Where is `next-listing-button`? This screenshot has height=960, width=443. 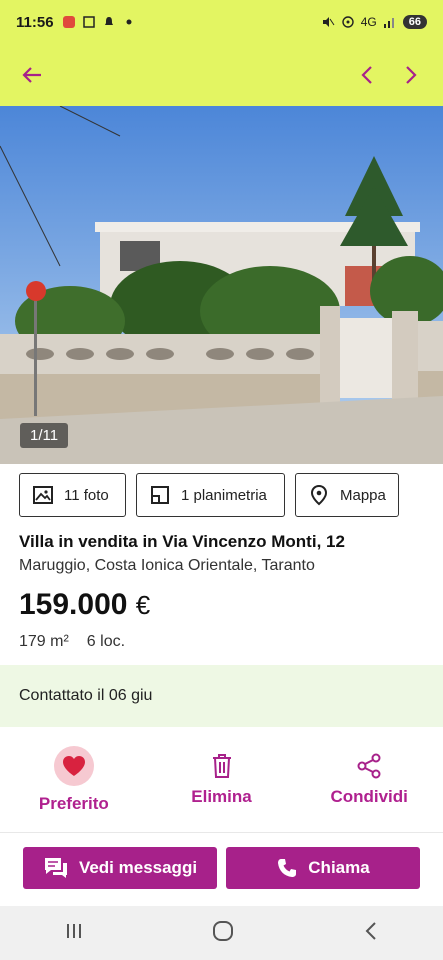
next-listing-button is located at coordinates (411, 75).